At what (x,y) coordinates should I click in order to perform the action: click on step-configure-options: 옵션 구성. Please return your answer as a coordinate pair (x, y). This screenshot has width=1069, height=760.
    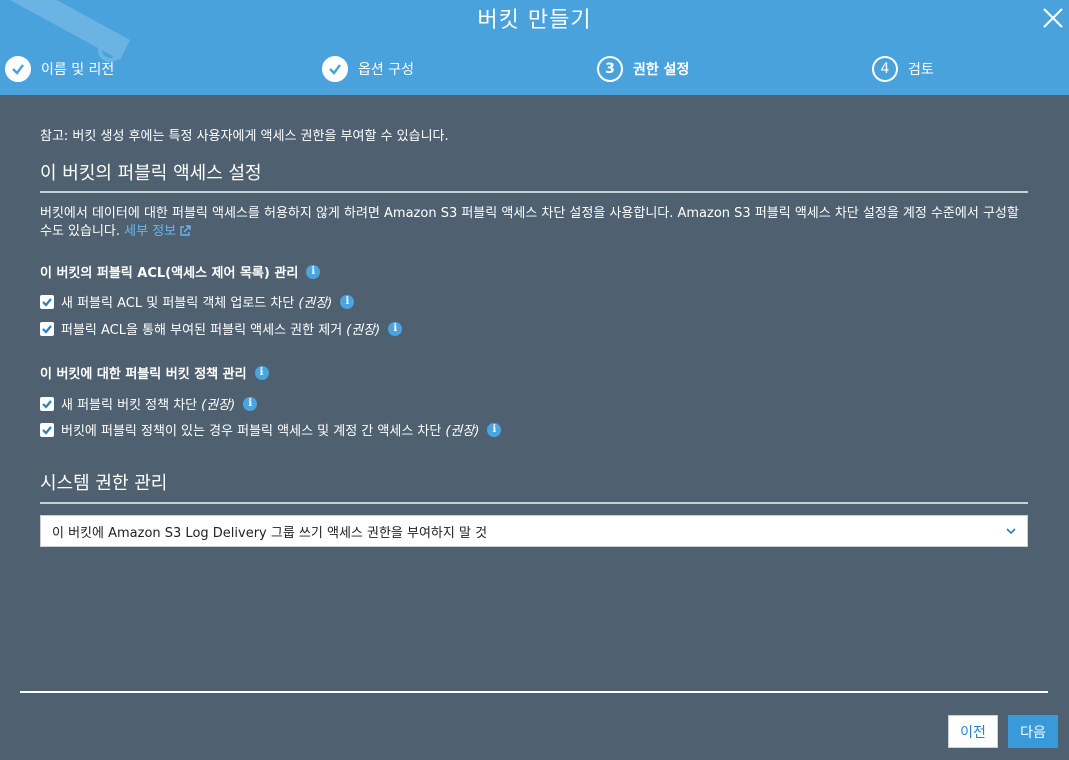
    Looking at the image, I should click on (368, 69).